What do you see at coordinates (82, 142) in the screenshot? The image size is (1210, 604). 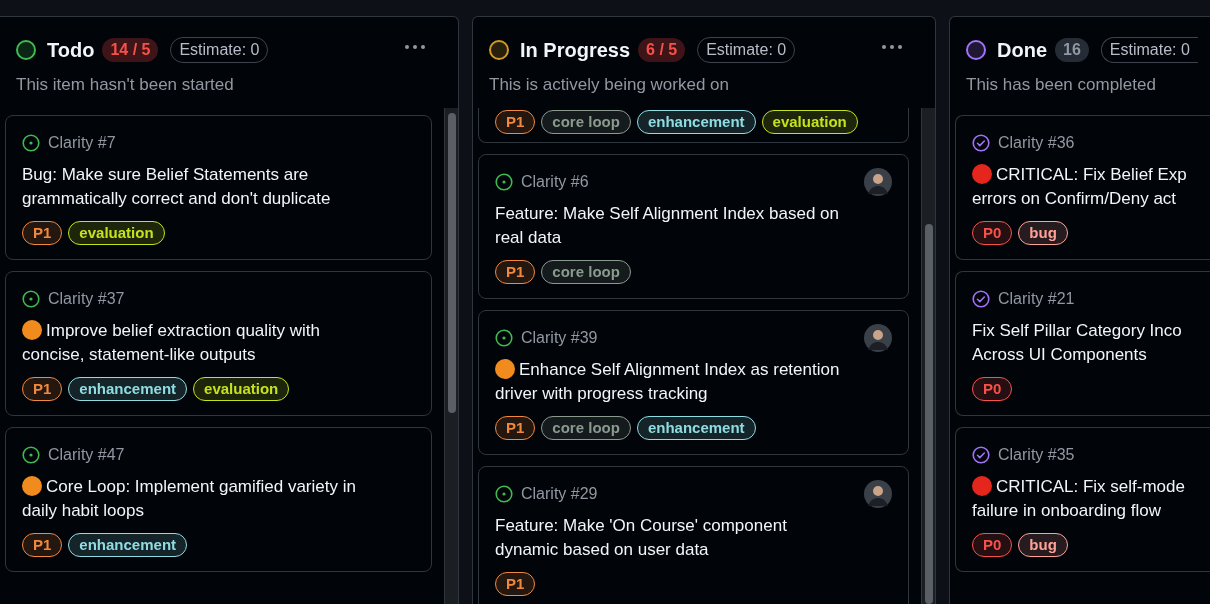 I see `issue-reference: Clarity #7` at bounding box center [82, 142].